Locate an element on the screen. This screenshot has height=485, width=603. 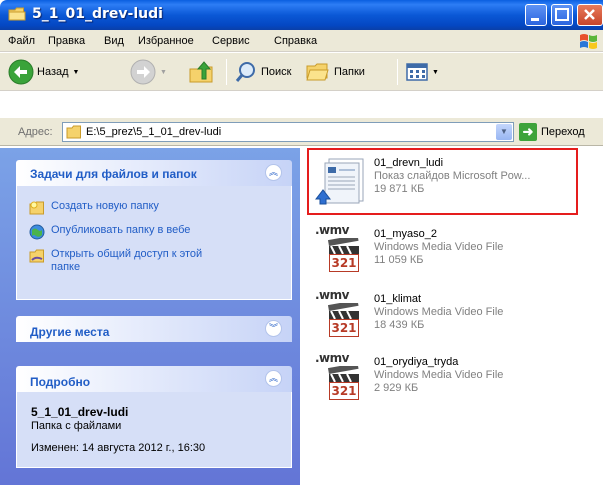
back-button: Назад ▼ is located at coordinates (43, 72).